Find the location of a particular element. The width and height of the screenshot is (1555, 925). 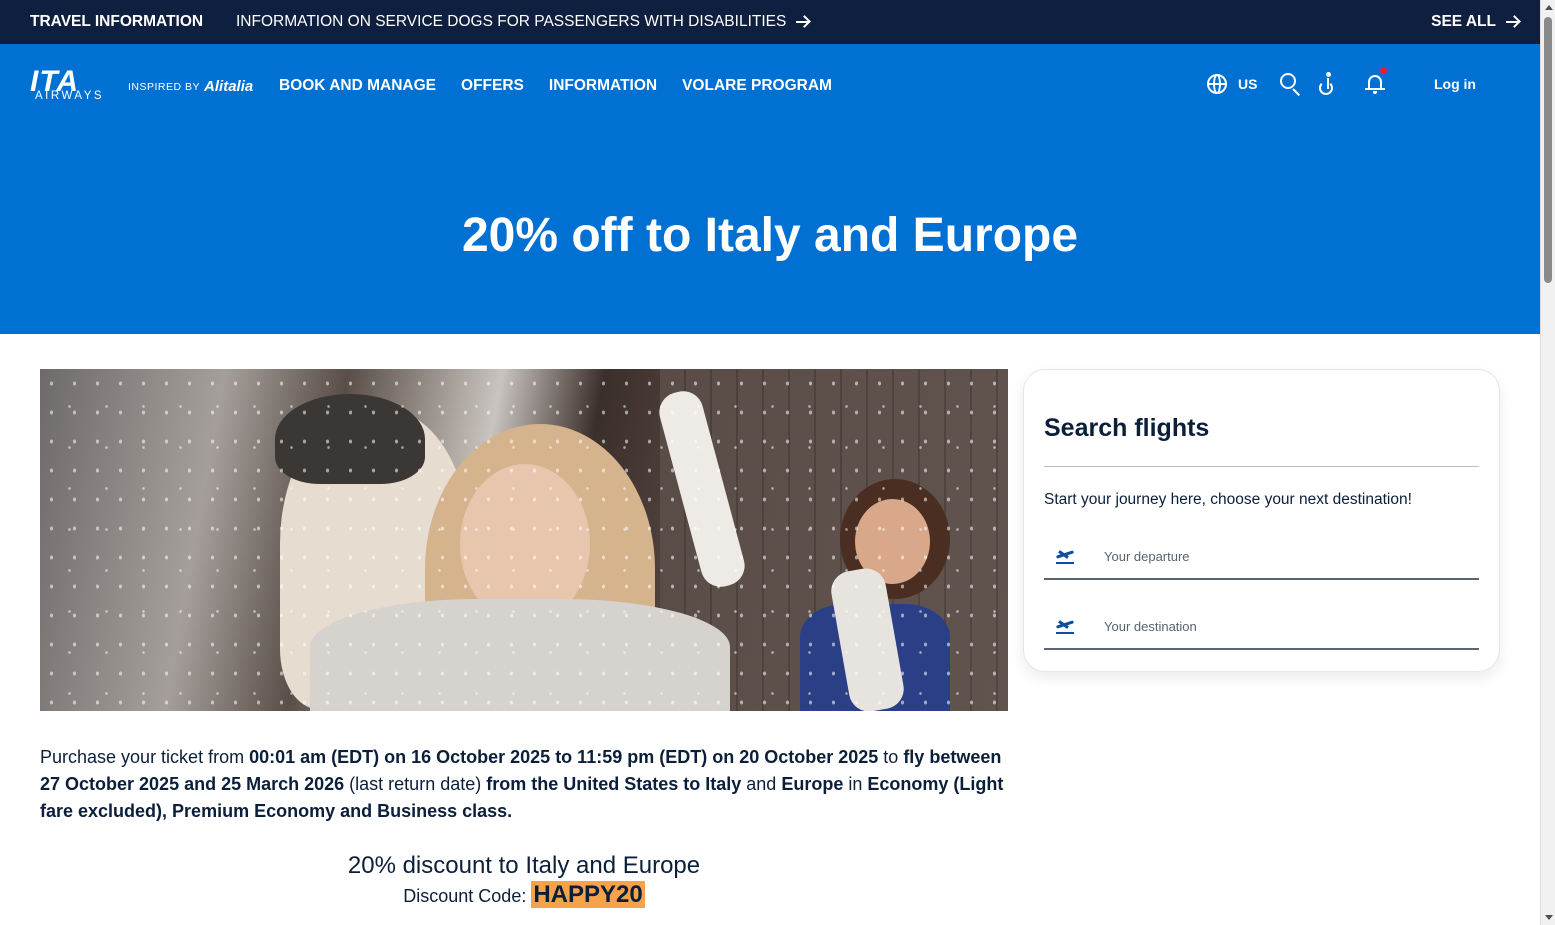

ita-airways-logo: ITA AIRWAYS is located at coordinates (70, 85).